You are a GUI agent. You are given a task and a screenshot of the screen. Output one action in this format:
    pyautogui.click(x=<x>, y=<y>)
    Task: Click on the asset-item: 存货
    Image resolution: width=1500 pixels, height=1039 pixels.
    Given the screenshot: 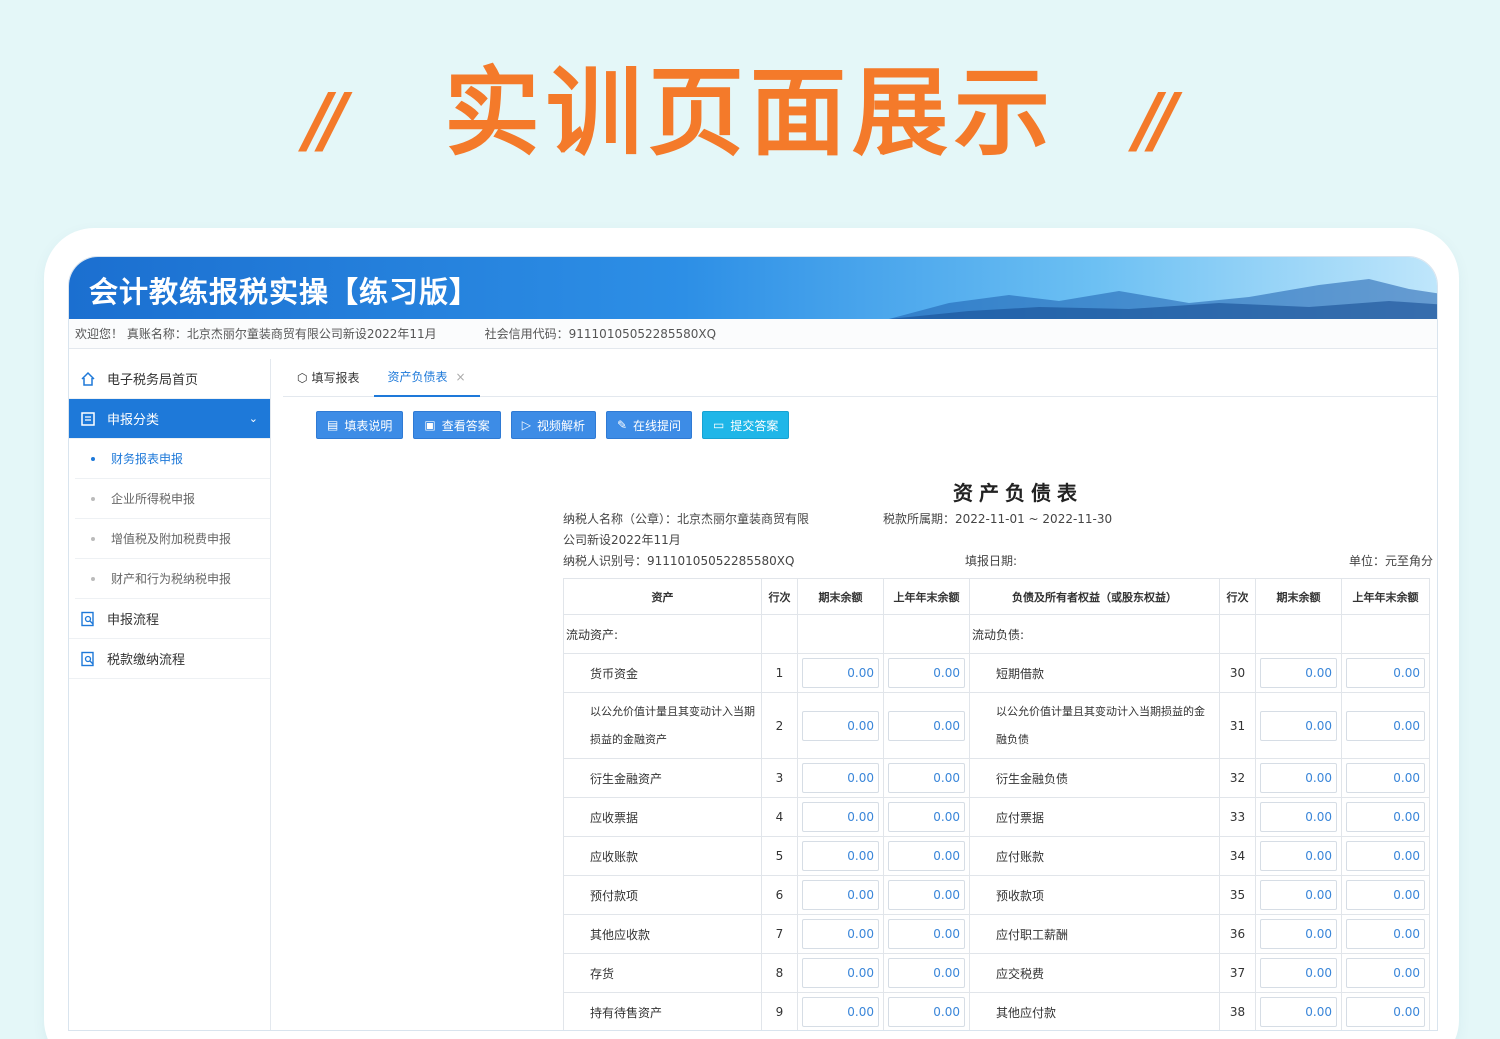 What is the action you would take?
    pyautogui.click(x=662, y=973)
    